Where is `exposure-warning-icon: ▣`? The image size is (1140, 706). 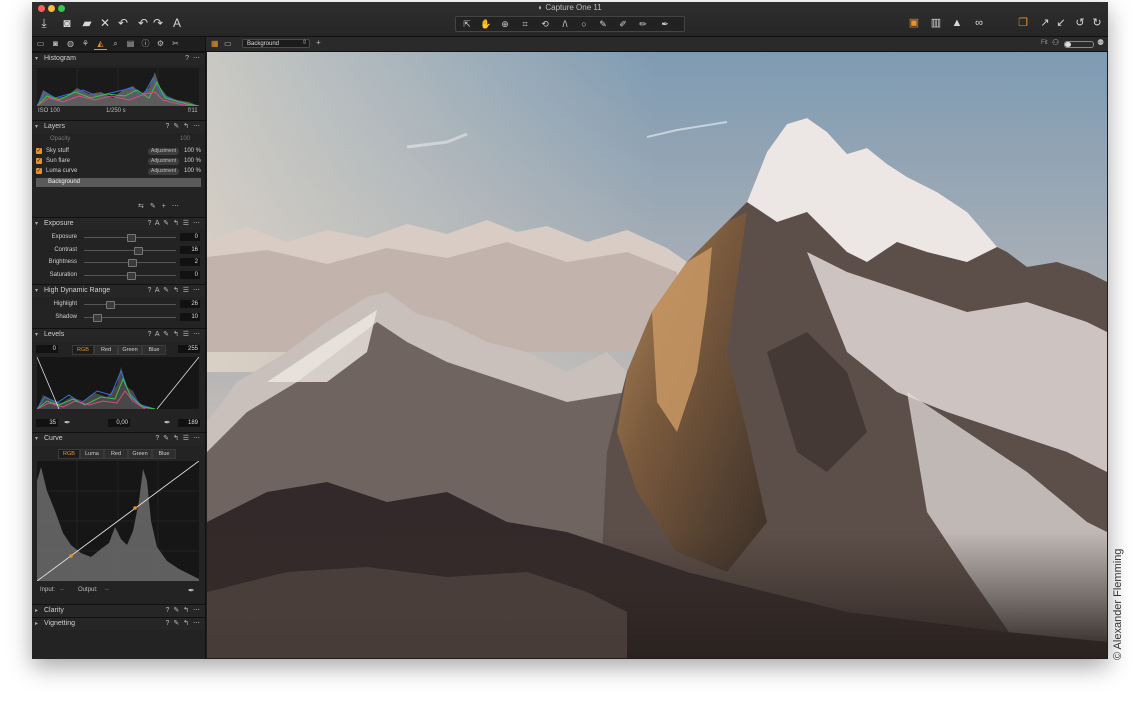 exposure-warning-icon: ▣ is located at coordinates (914, 23).